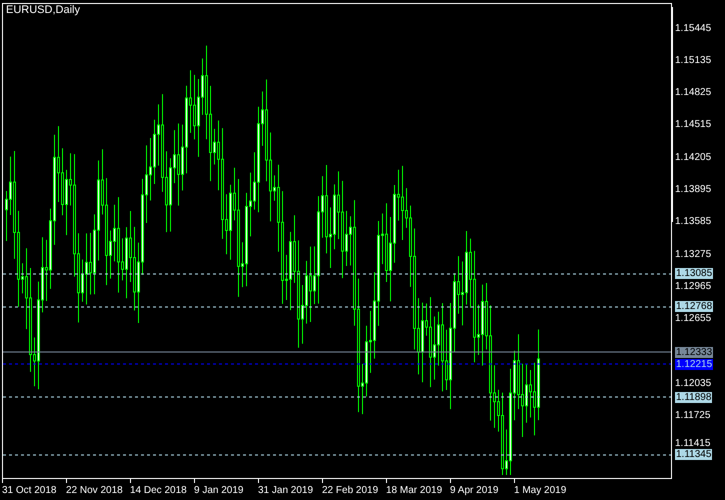 The height and width of the screenshot is (500, 725). Describe the element at coordinates (693, 189) in the screenshot. I see `price-axis-label: 1.13895` at that location.